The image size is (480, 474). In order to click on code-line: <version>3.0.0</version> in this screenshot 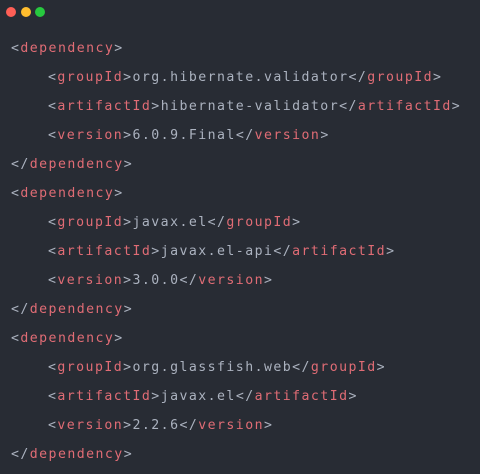, I will do `click(236, 285)`.